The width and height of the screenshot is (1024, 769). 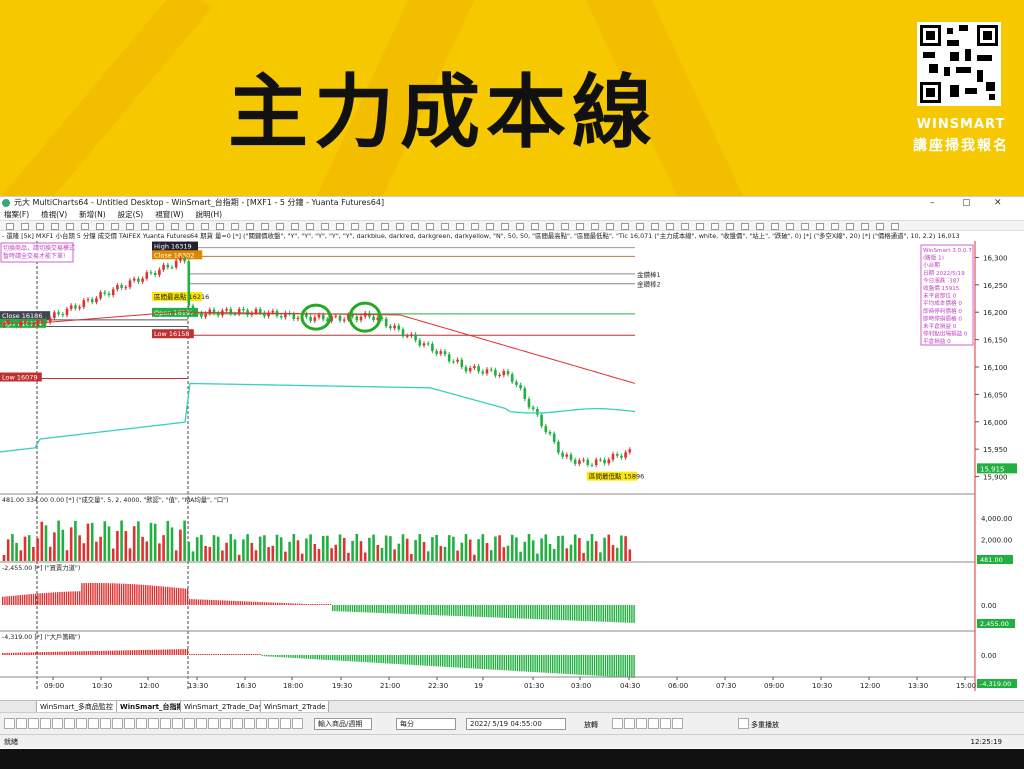 I want to click on menu-view: 檢視(V), so click(x=54, y=214).